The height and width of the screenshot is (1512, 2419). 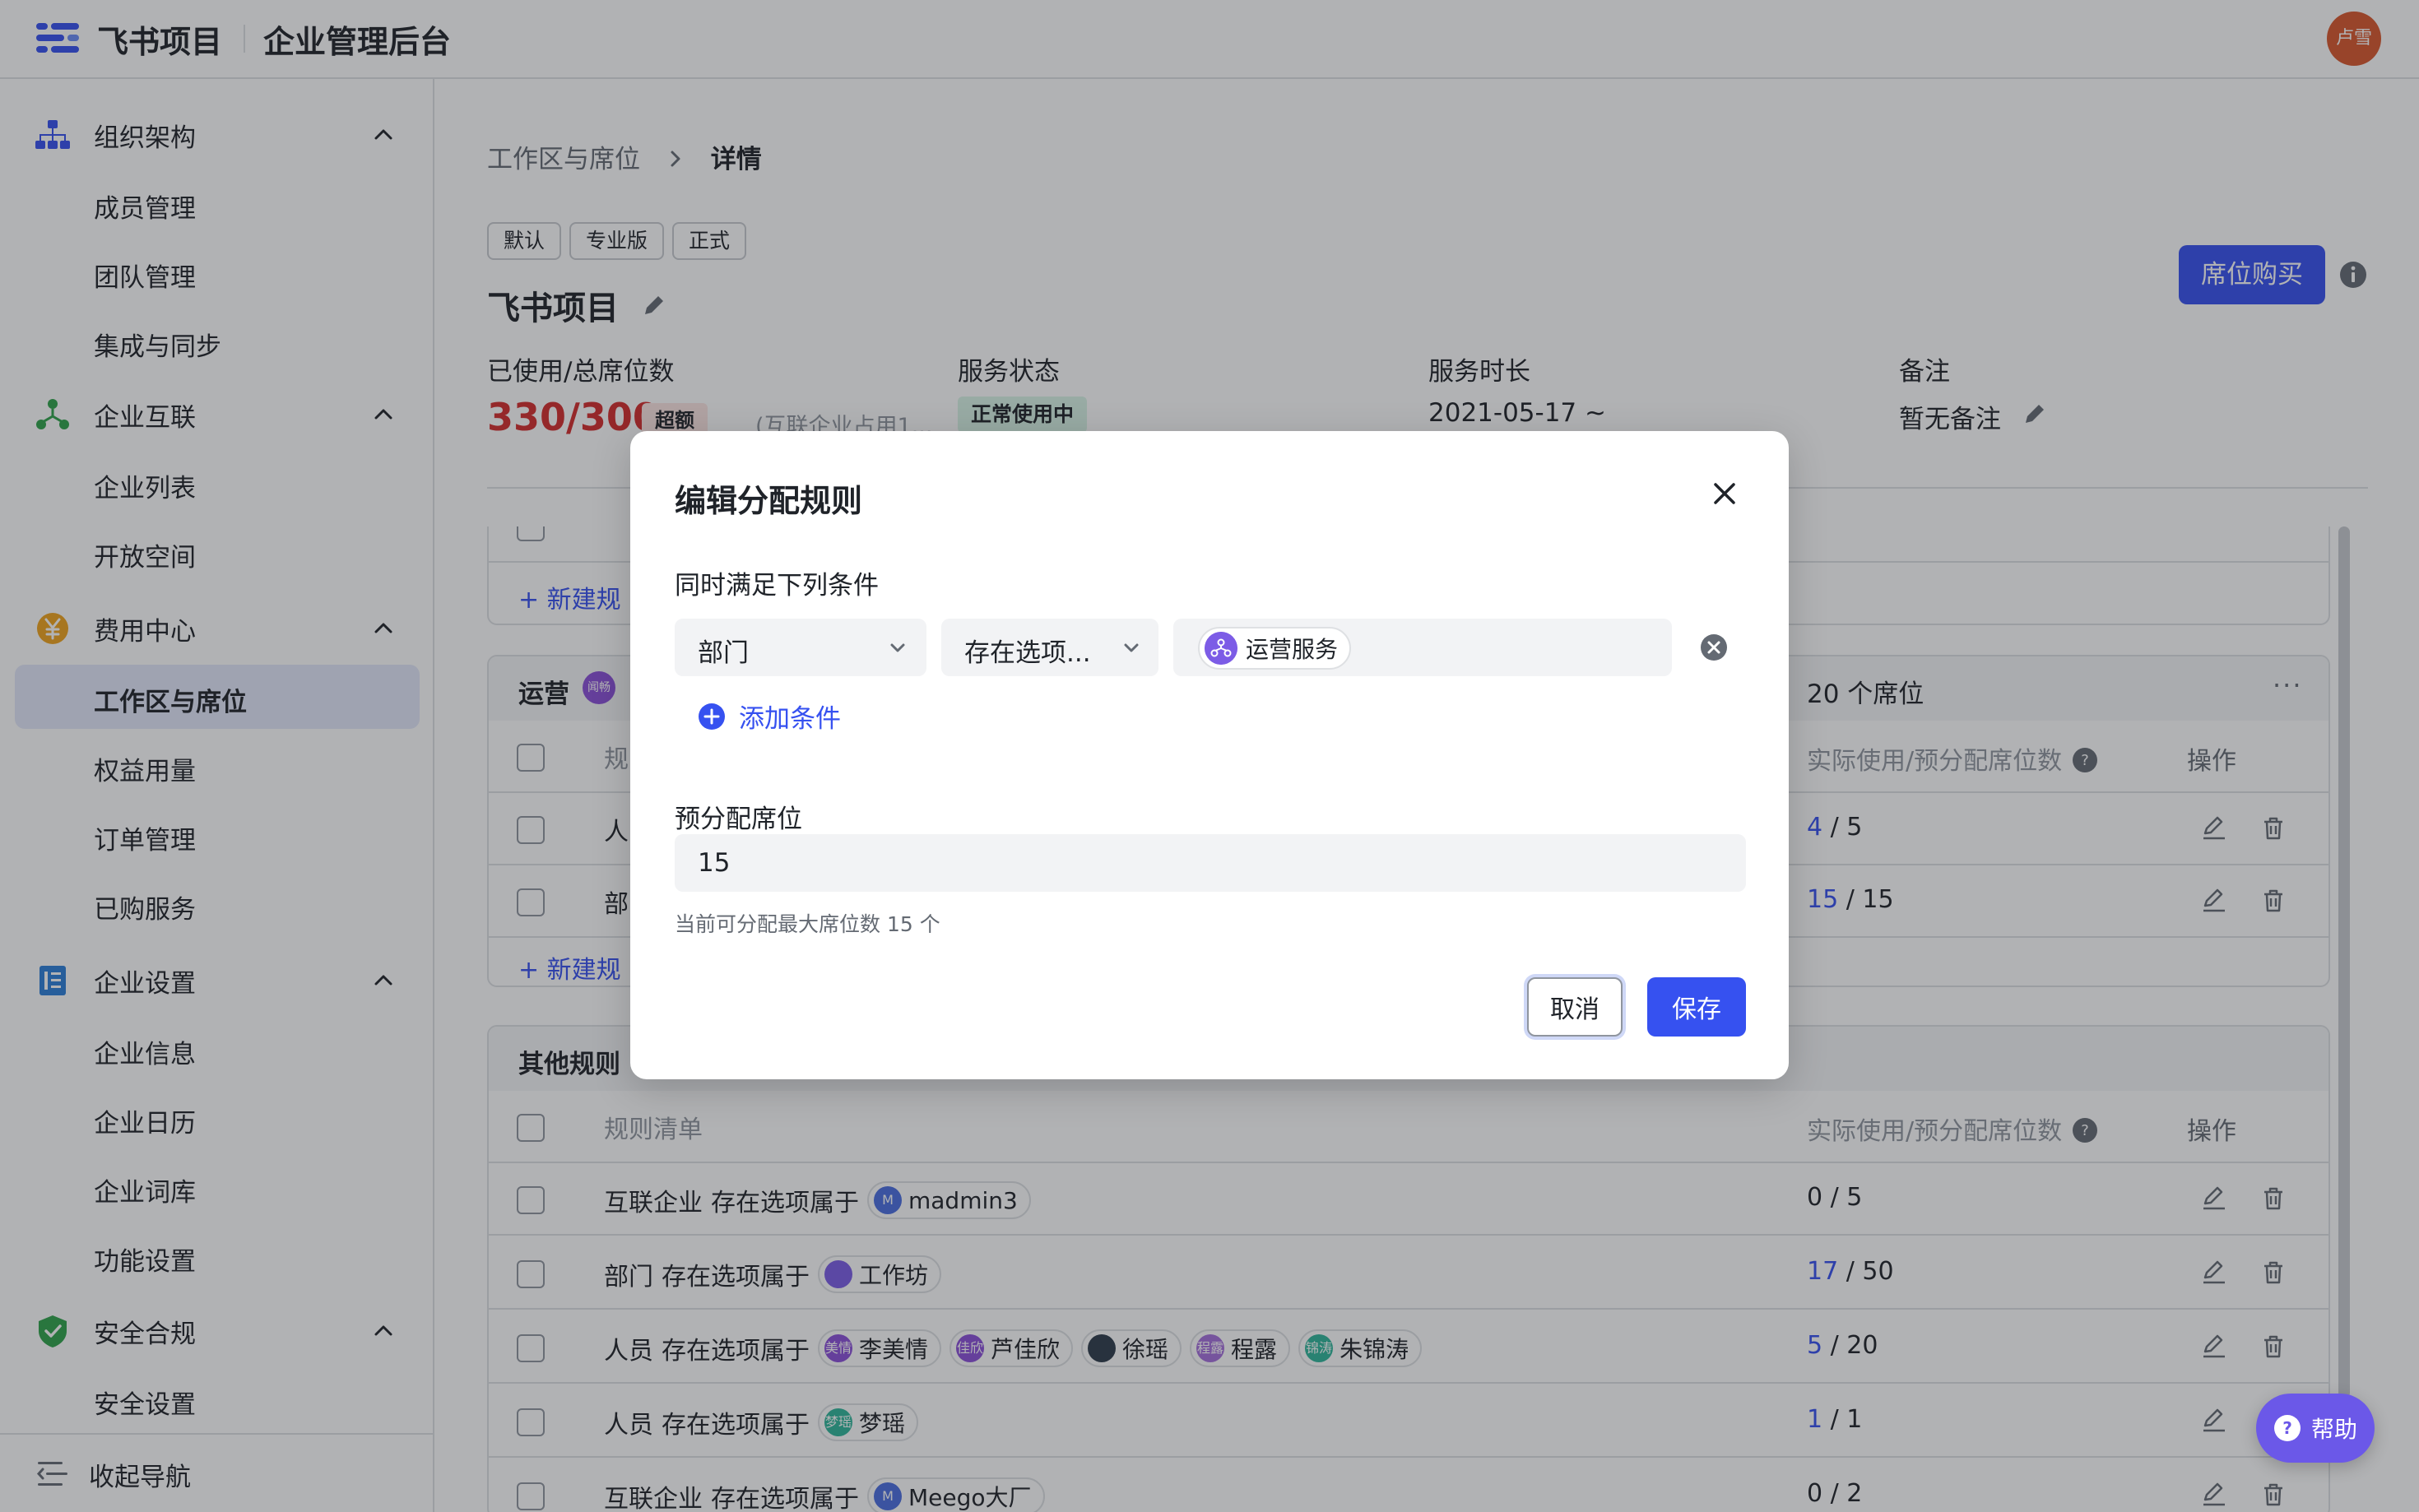 I want to click on prealloc-hint: 当前可分配最大席位数 15 个, so click(x=807, y=924).